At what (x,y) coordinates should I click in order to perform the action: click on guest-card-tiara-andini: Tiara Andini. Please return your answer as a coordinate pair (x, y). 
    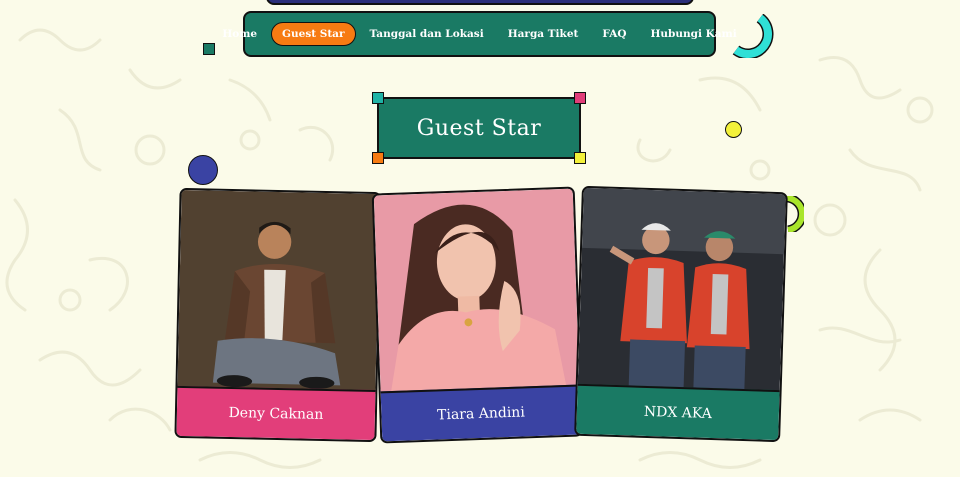
    Looking at the image, I should click on (477, 315).